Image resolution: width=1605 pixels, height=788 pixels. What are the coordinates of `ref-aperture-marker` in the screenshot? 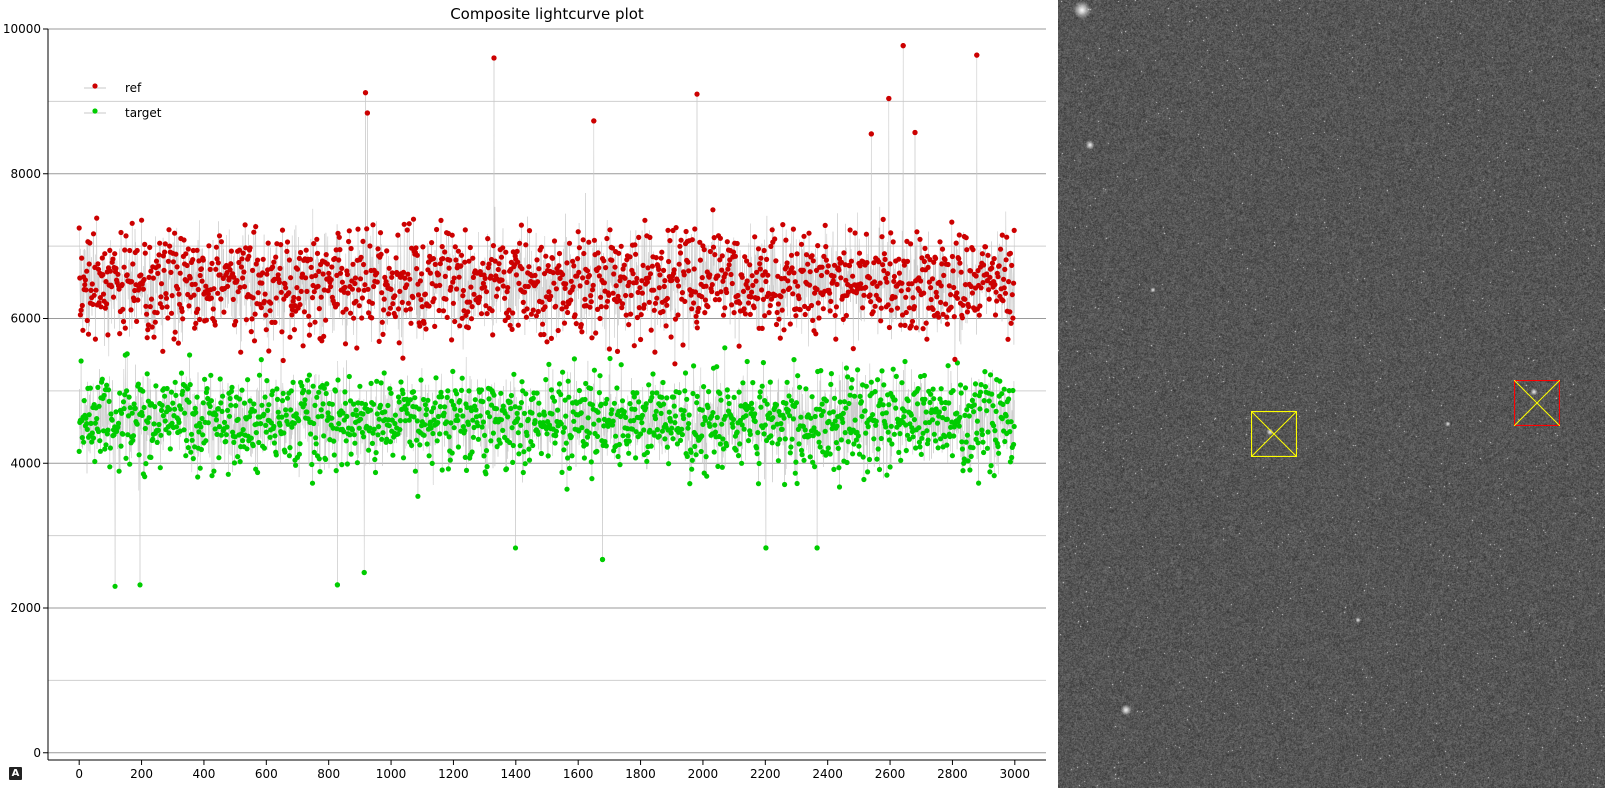 It's located at (1537, 403).